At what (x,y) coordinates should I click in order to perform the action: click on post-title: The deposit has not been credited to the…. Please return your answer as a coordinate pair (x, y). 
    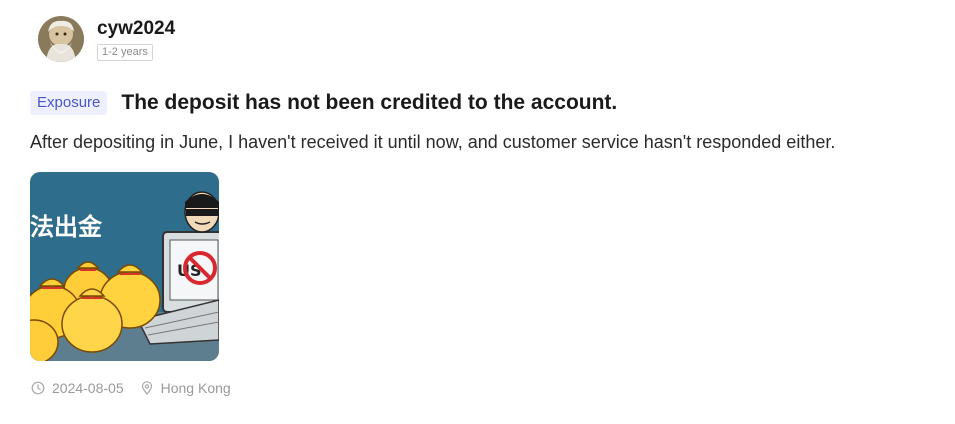
    Looking at the image, I should click on (369, 103).